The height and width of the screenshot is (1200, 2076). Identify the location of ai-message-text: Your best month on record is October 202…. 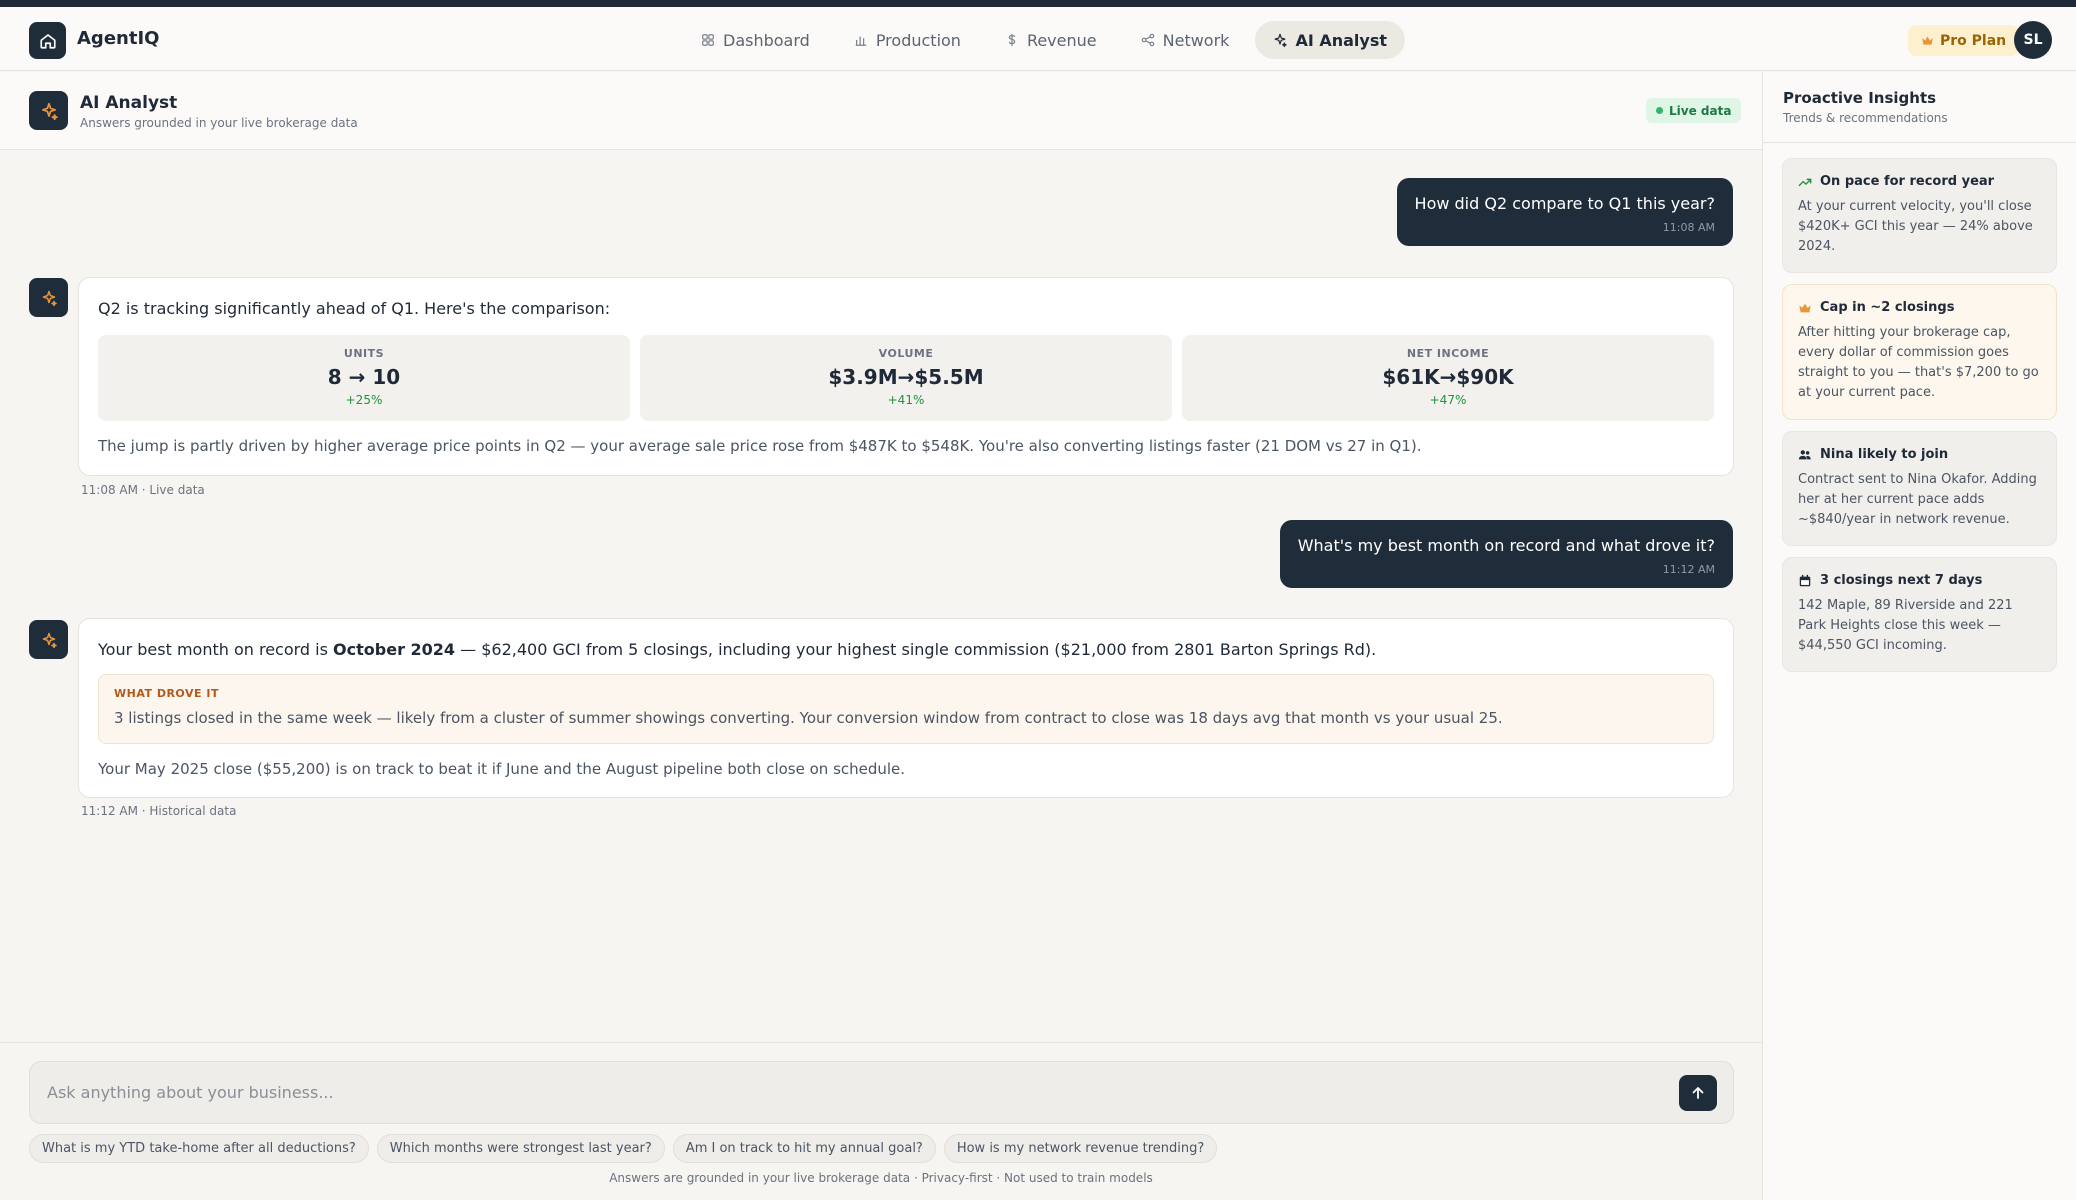
(906, 649).